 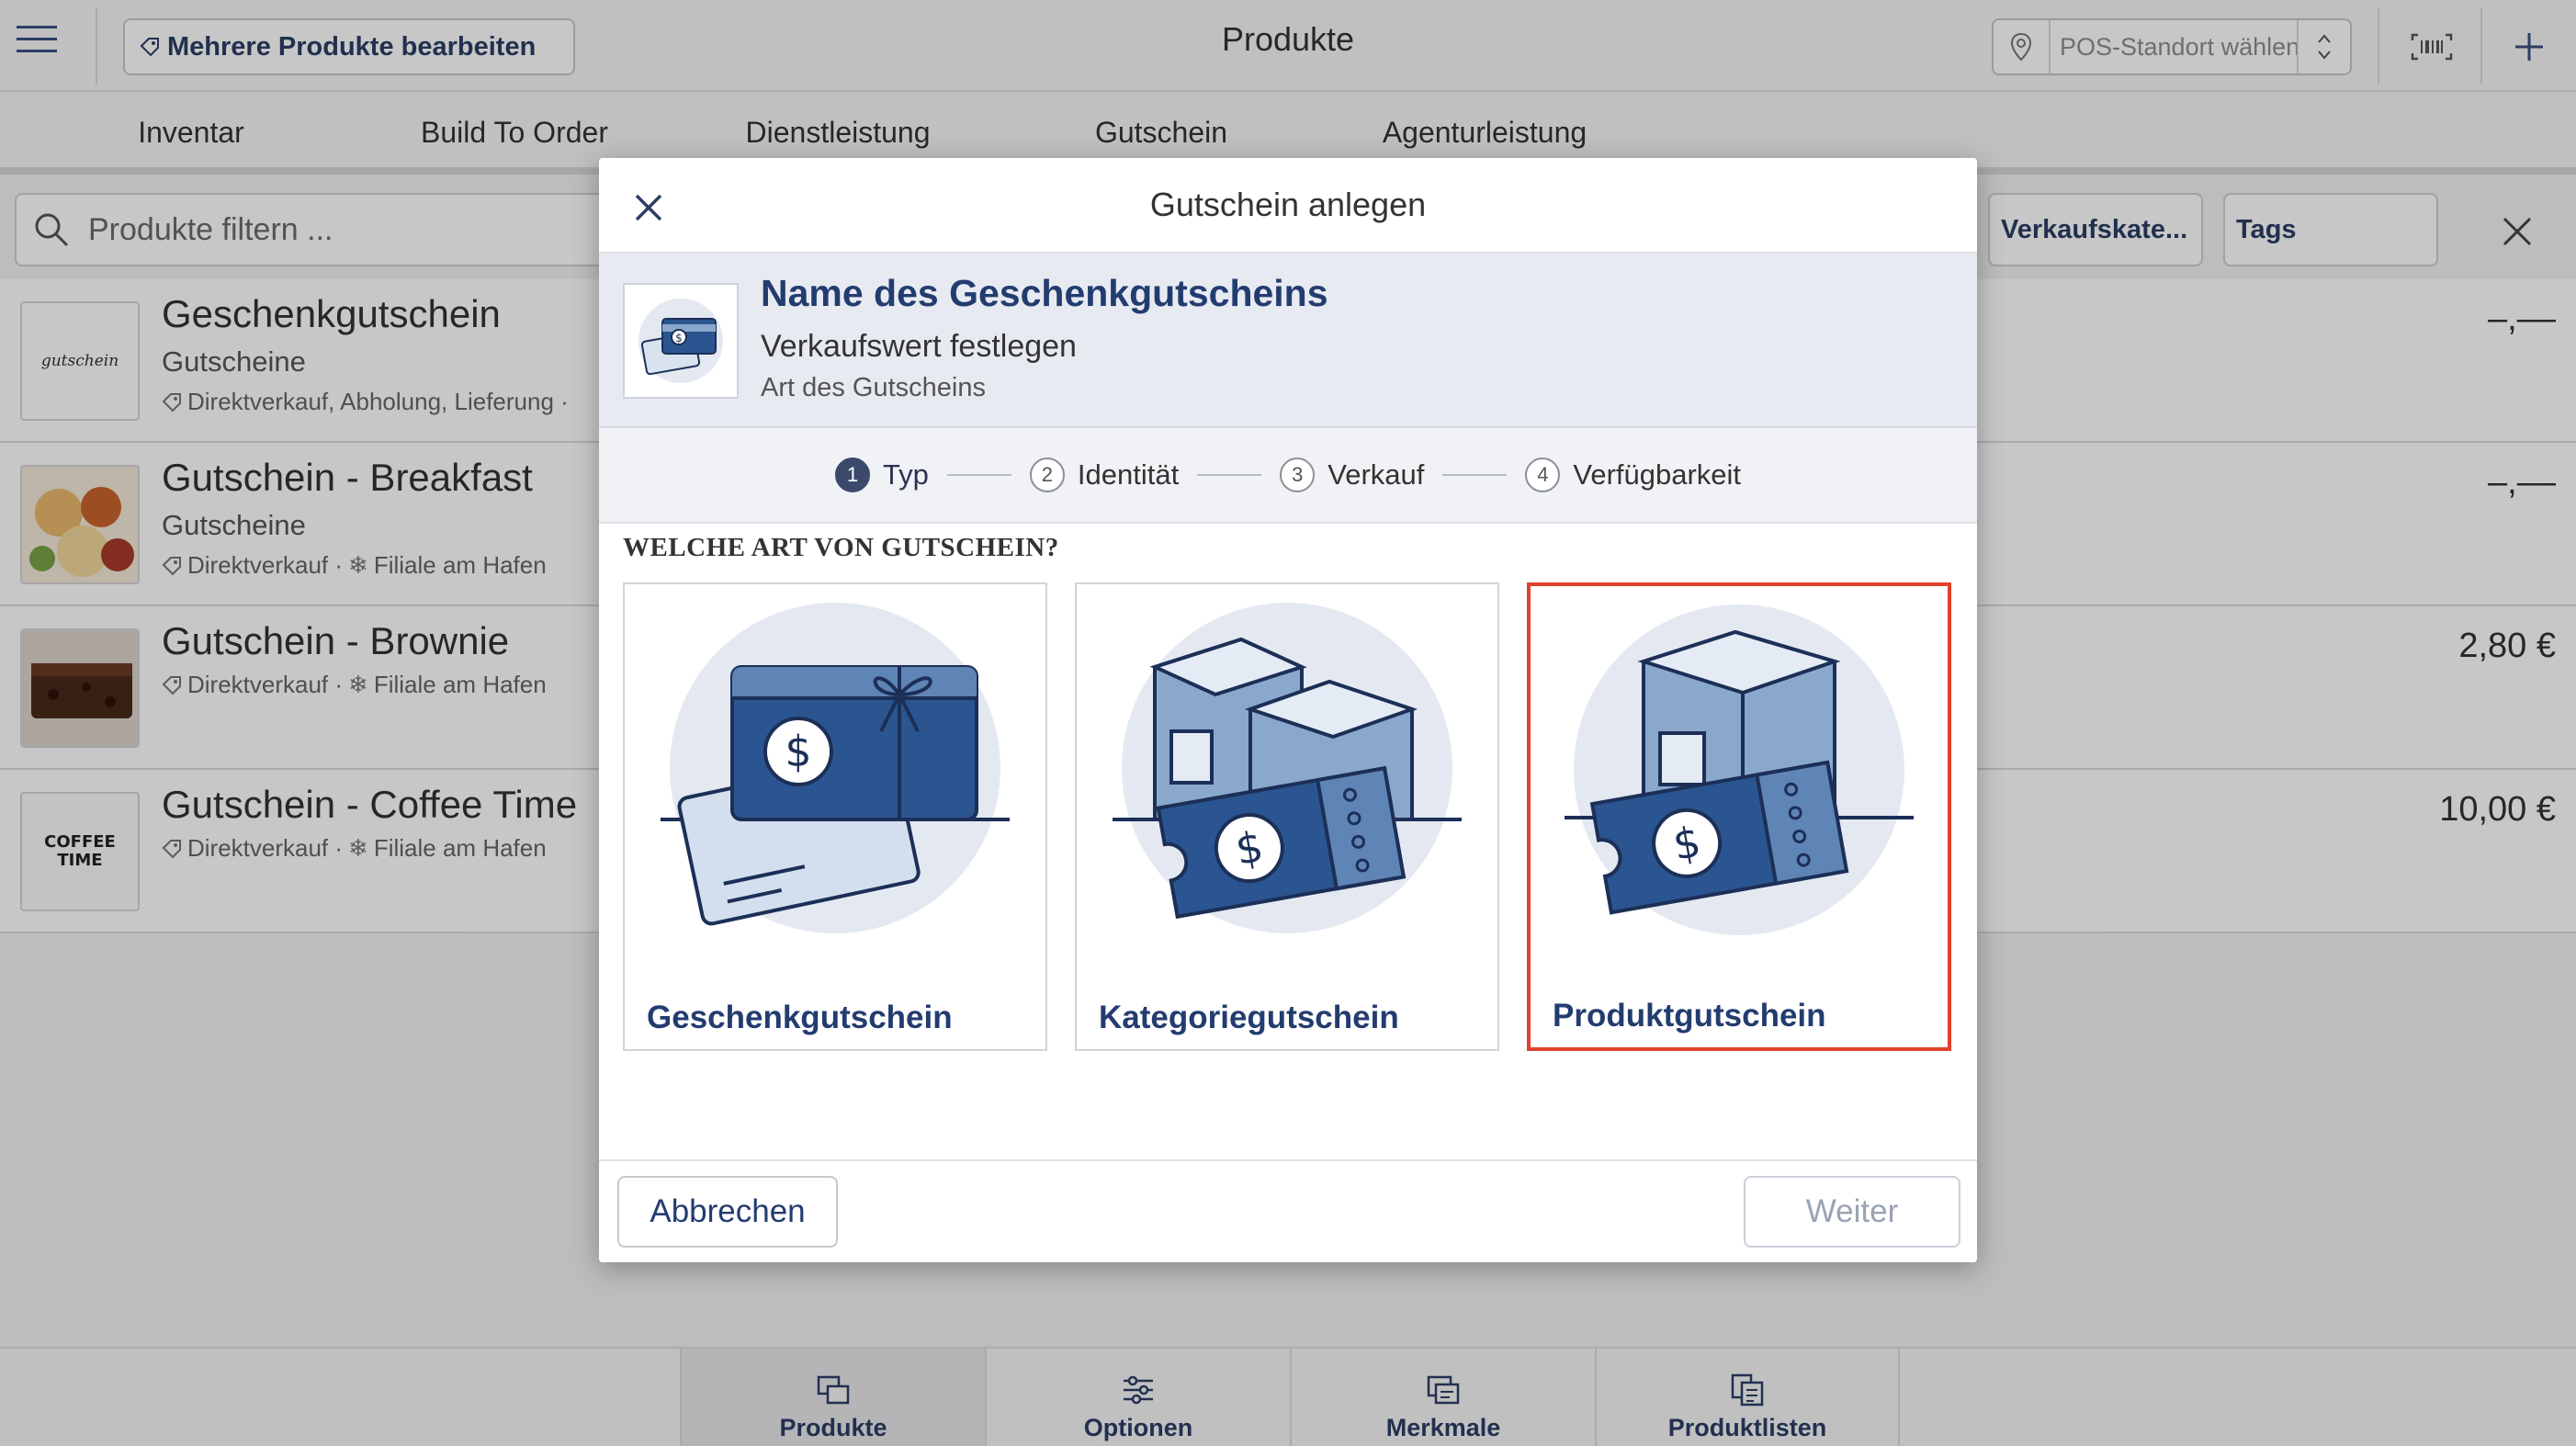 What do you see at coordinates (1044, 293) in the screenshot?
I see `voucher-name: Name des Geschenkgutscheins` at bounding box center [1044, 293].